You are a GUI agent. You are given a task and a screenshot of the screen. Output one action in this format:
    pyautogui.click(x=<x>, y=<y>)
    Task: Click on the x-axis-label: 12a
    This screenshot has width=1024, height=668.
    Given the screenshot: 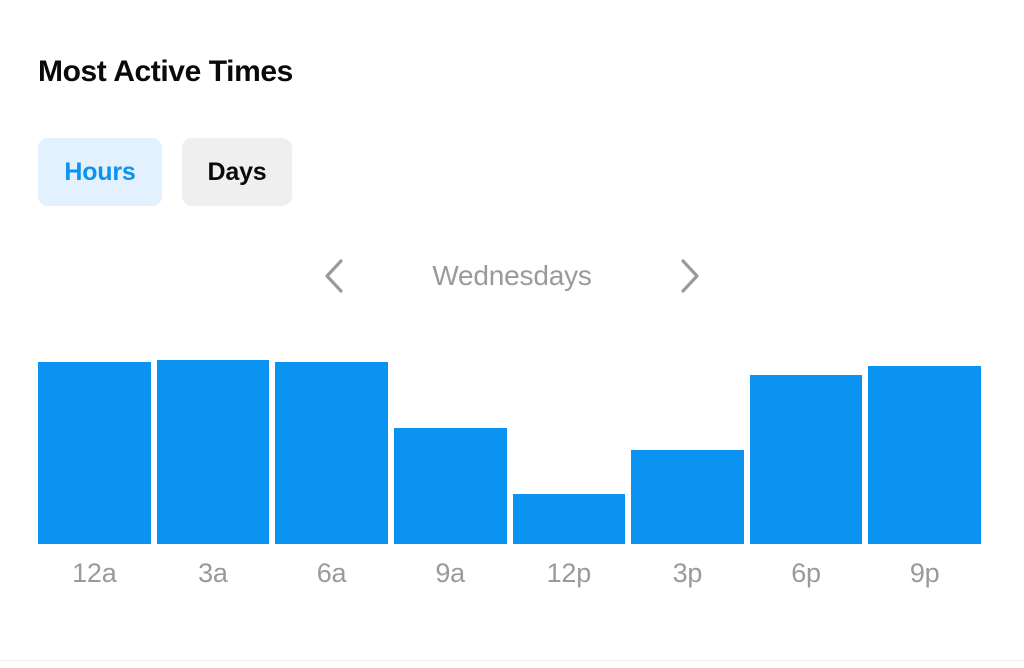 What is the action you would take?
    pyautogui.click(x=94, y=573)
    